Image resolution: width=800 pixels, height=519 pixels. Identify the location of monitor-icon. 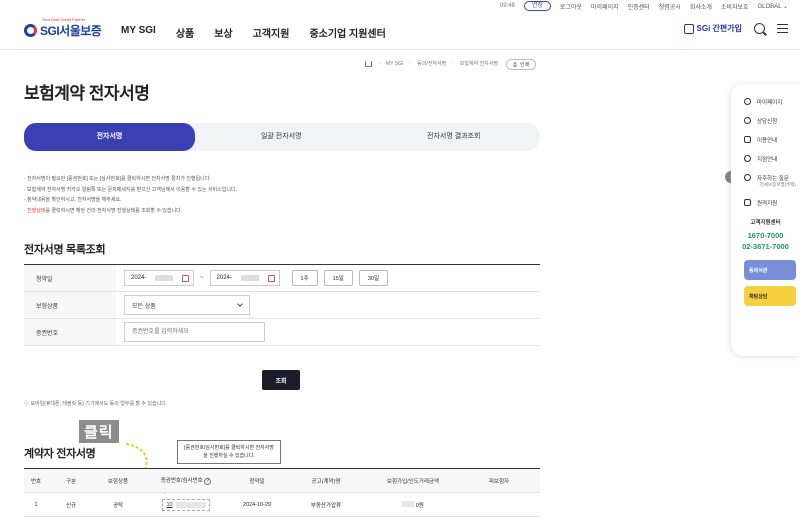
(747, 202).